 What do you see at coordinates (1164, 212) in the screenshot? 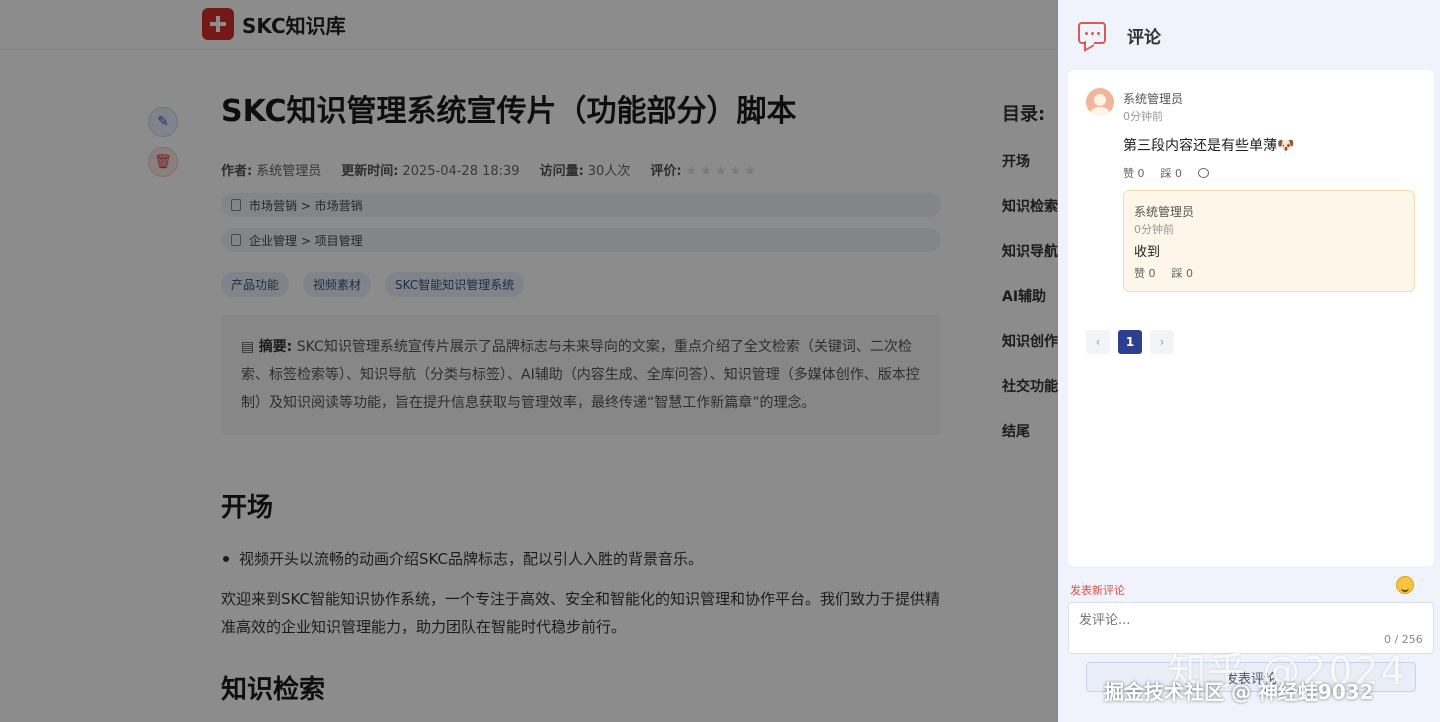
I see `reply-author: 系统管理员` at bounding box center [1164, 212].